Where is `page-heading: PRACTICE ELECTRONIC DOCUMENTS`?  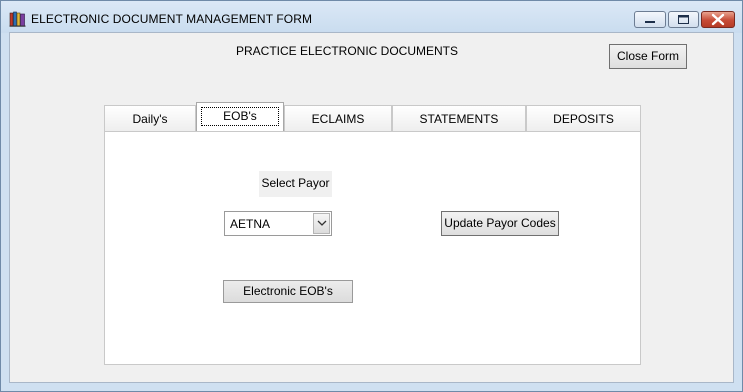 page-heading: PRACTICE ELECTRONIC DOCUMENTS is located at coordinates (347, 51).